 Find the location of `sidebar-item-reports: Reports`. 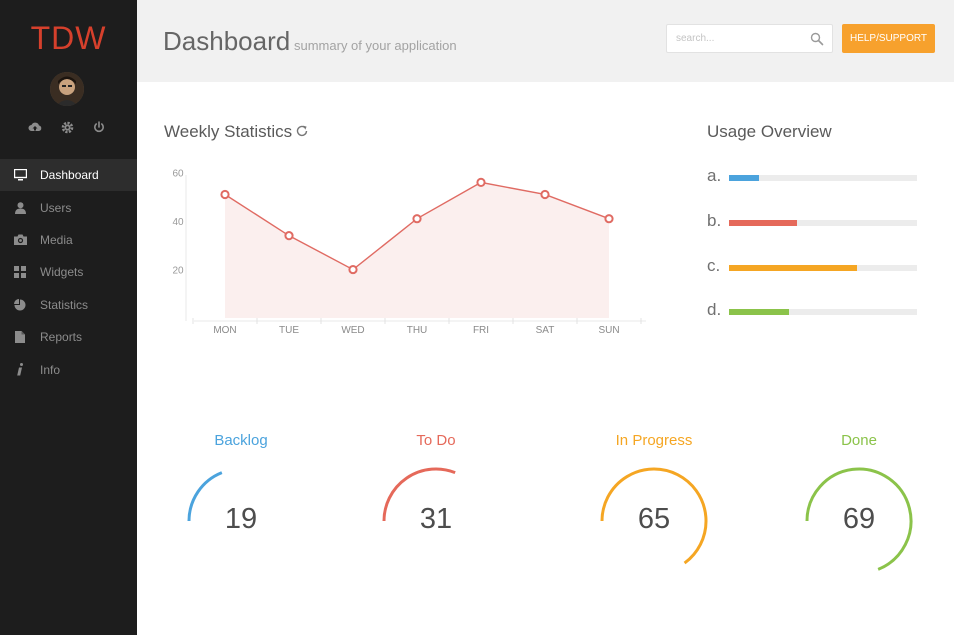

sidebar-item-reports: Reports is located at coordinates (68, 337).